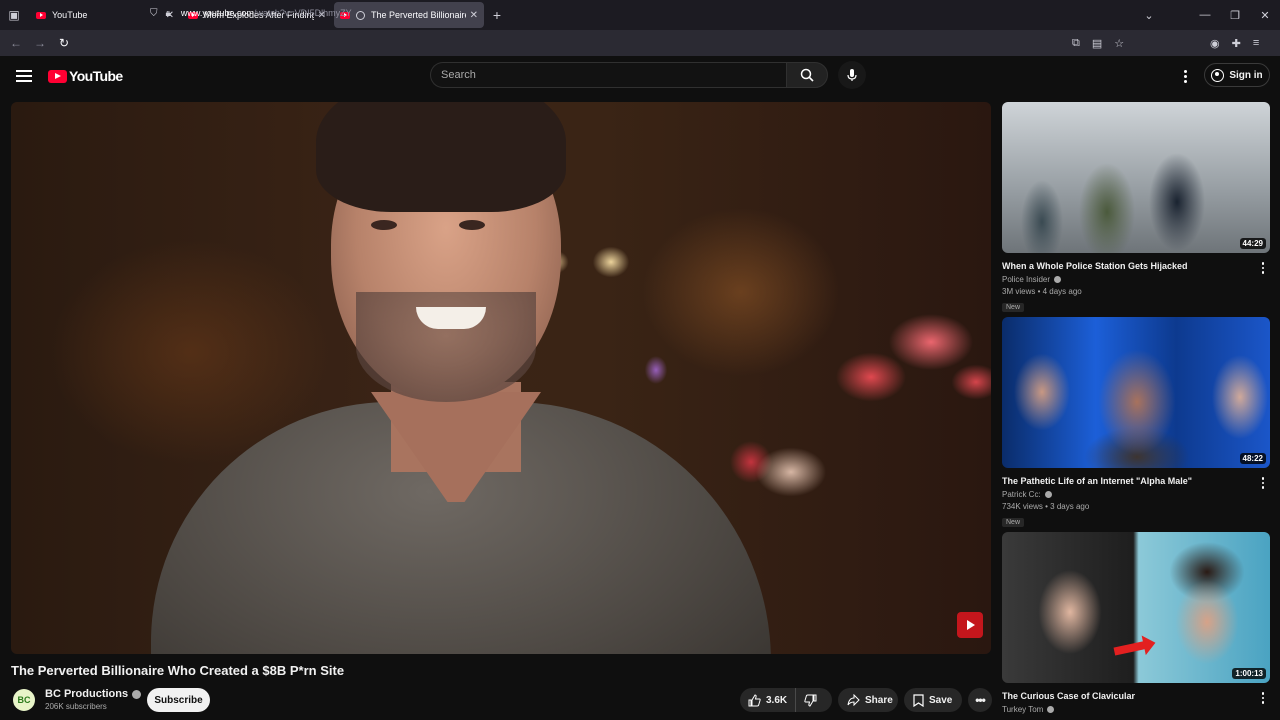 The height and width of the screenshot is (720, 1280). What do you see at coordinates (777, 700) in the screenshot?
I see `like-count: 3.6K` at bounding box center [777, 700].